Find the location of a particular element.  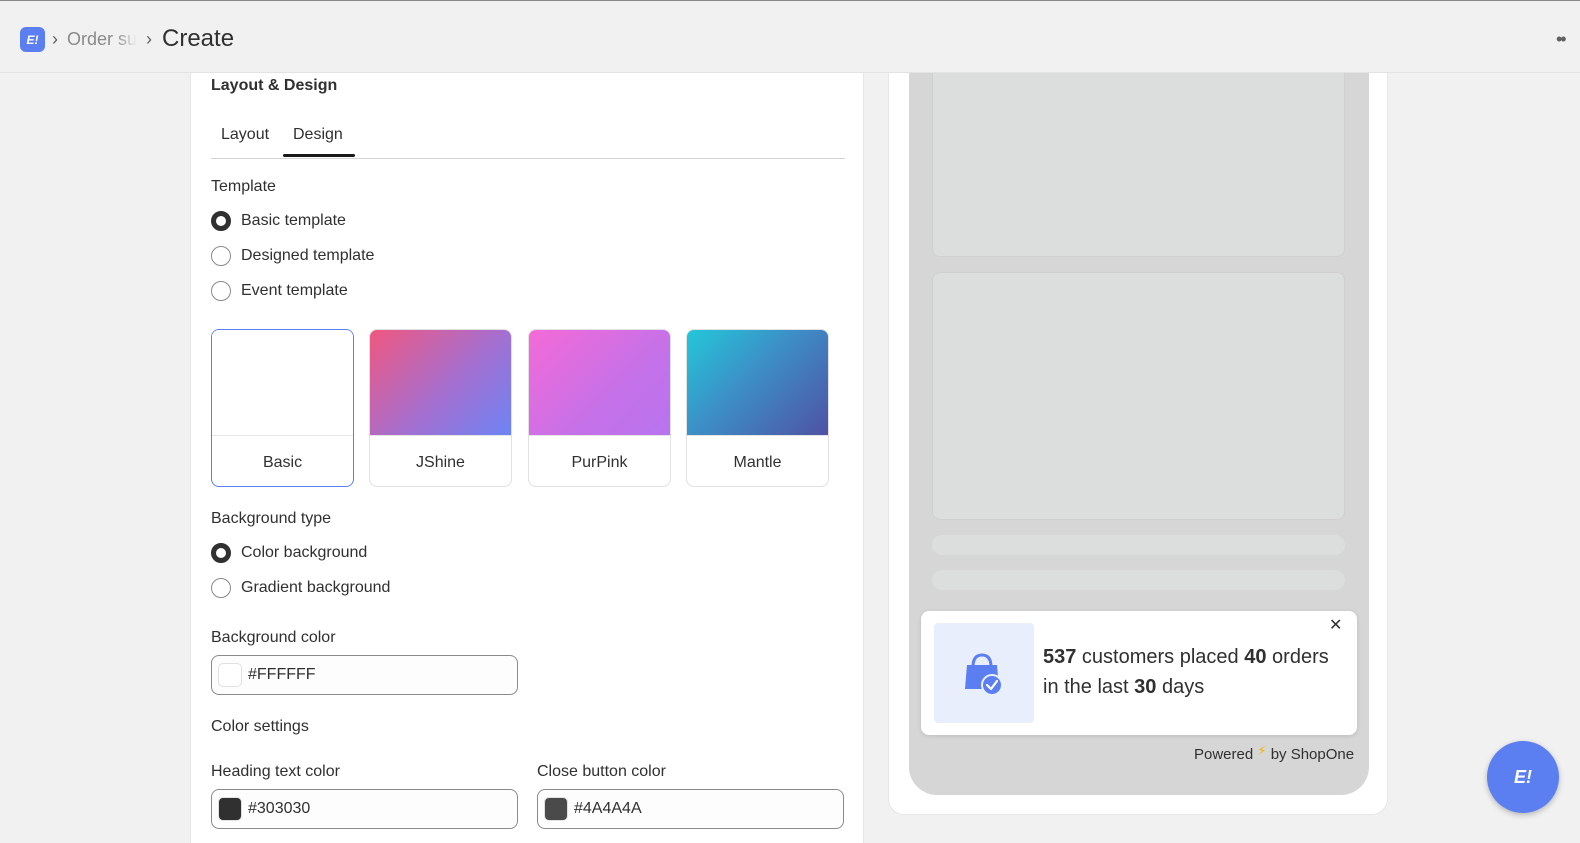

background-color-label: Background color is located at coordinates (273, 637).